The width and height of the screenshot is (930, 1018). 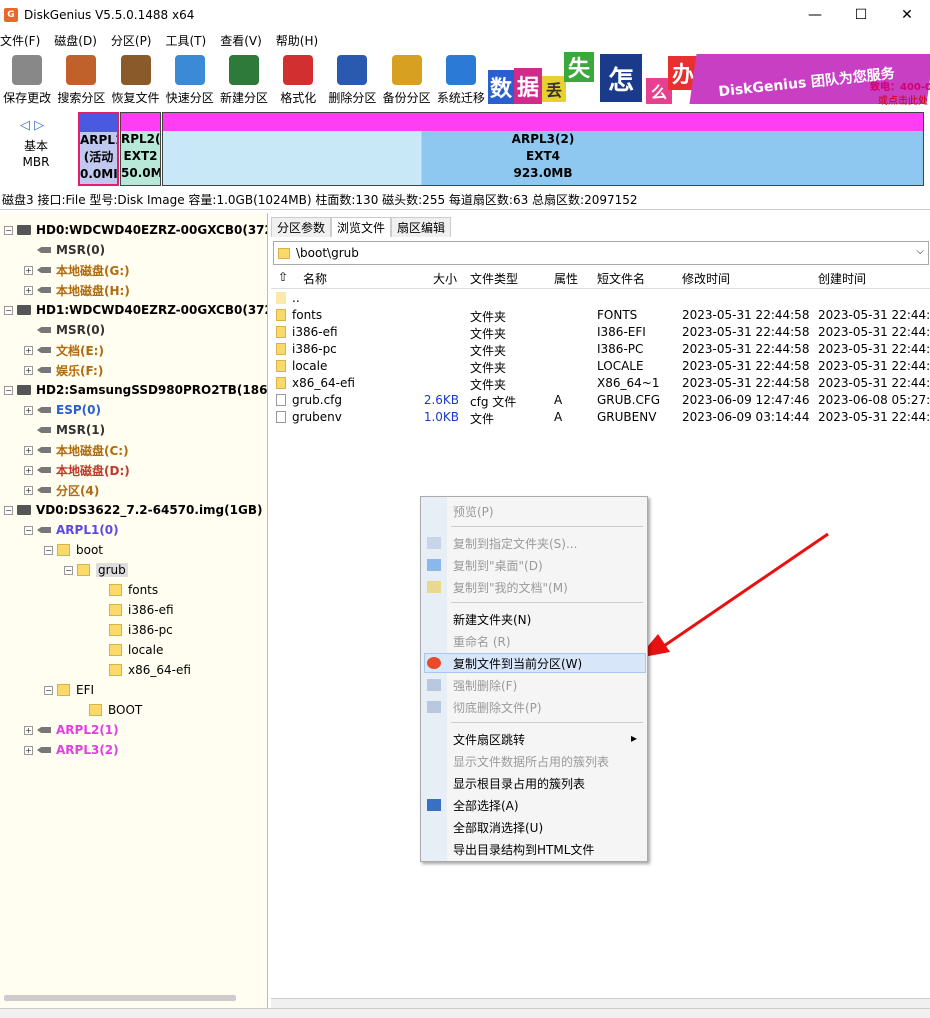 I want to click on context-item: 文件扇区跳转, so click(x=489, y=739).